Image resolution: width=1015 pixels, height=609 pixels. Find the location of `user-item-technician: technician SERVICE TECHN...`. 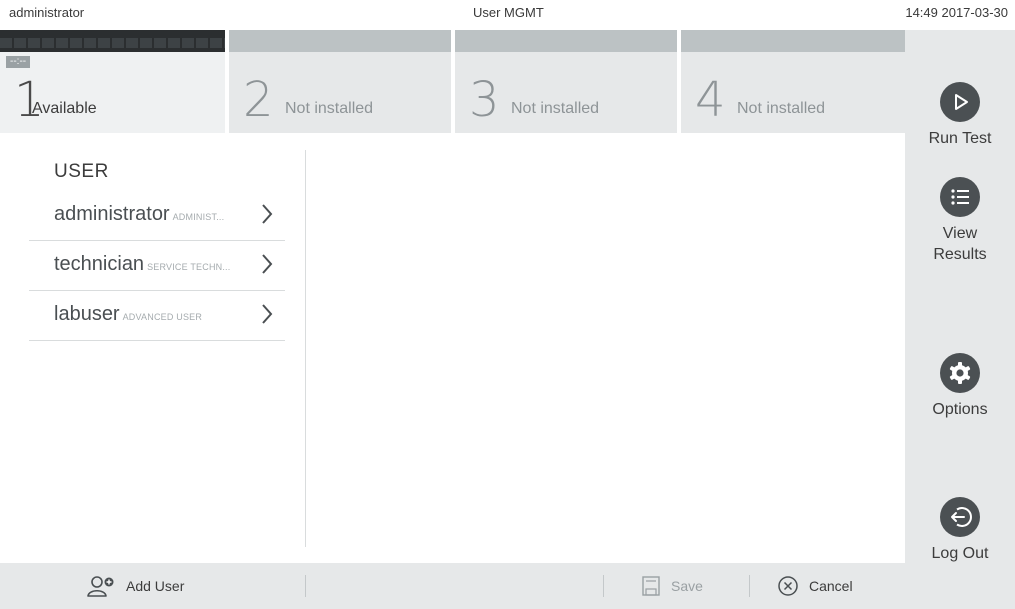

user-item-technician: technician SERVICE TECHN... is located at coordinates (157, 266).